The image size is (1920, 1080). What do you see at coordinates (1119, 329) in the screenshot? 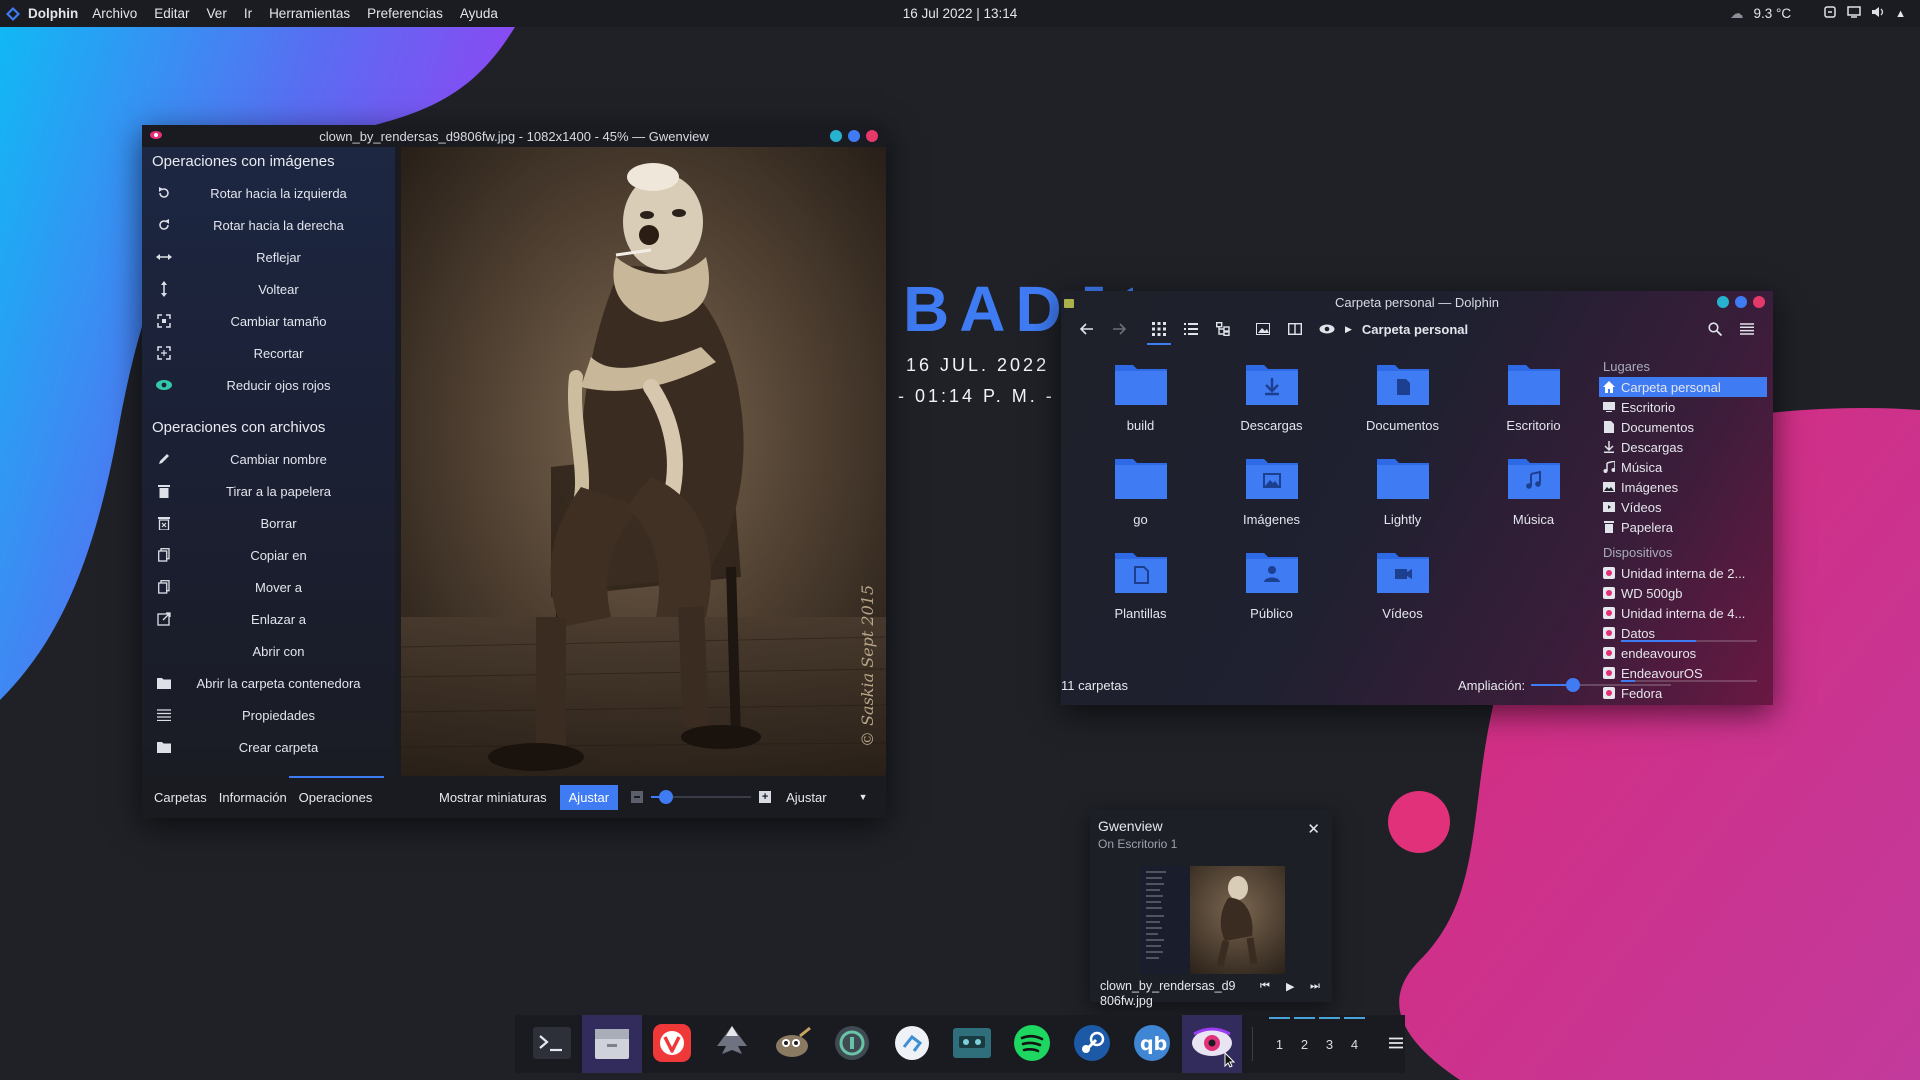
I see `forward-button` at bounding box center [1119, 329].